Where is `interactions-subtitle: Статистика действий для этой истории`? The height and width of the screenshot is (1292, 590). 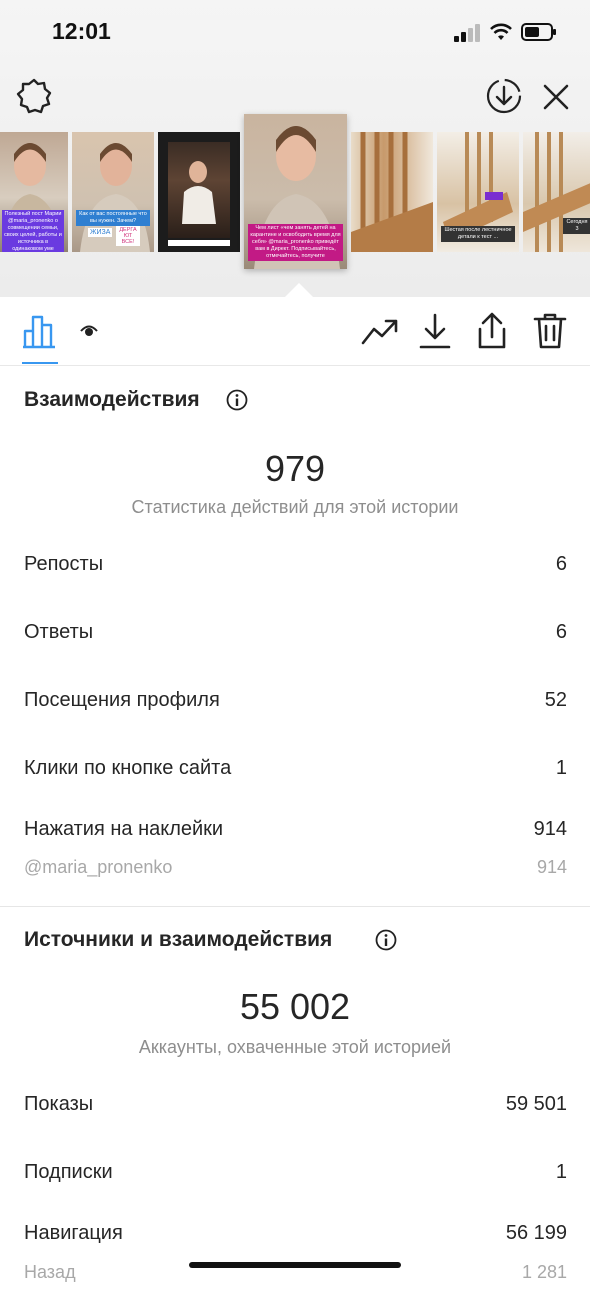 interactions-subtitle: Статистика действий для этой истории is located at coordinates (295, 507).